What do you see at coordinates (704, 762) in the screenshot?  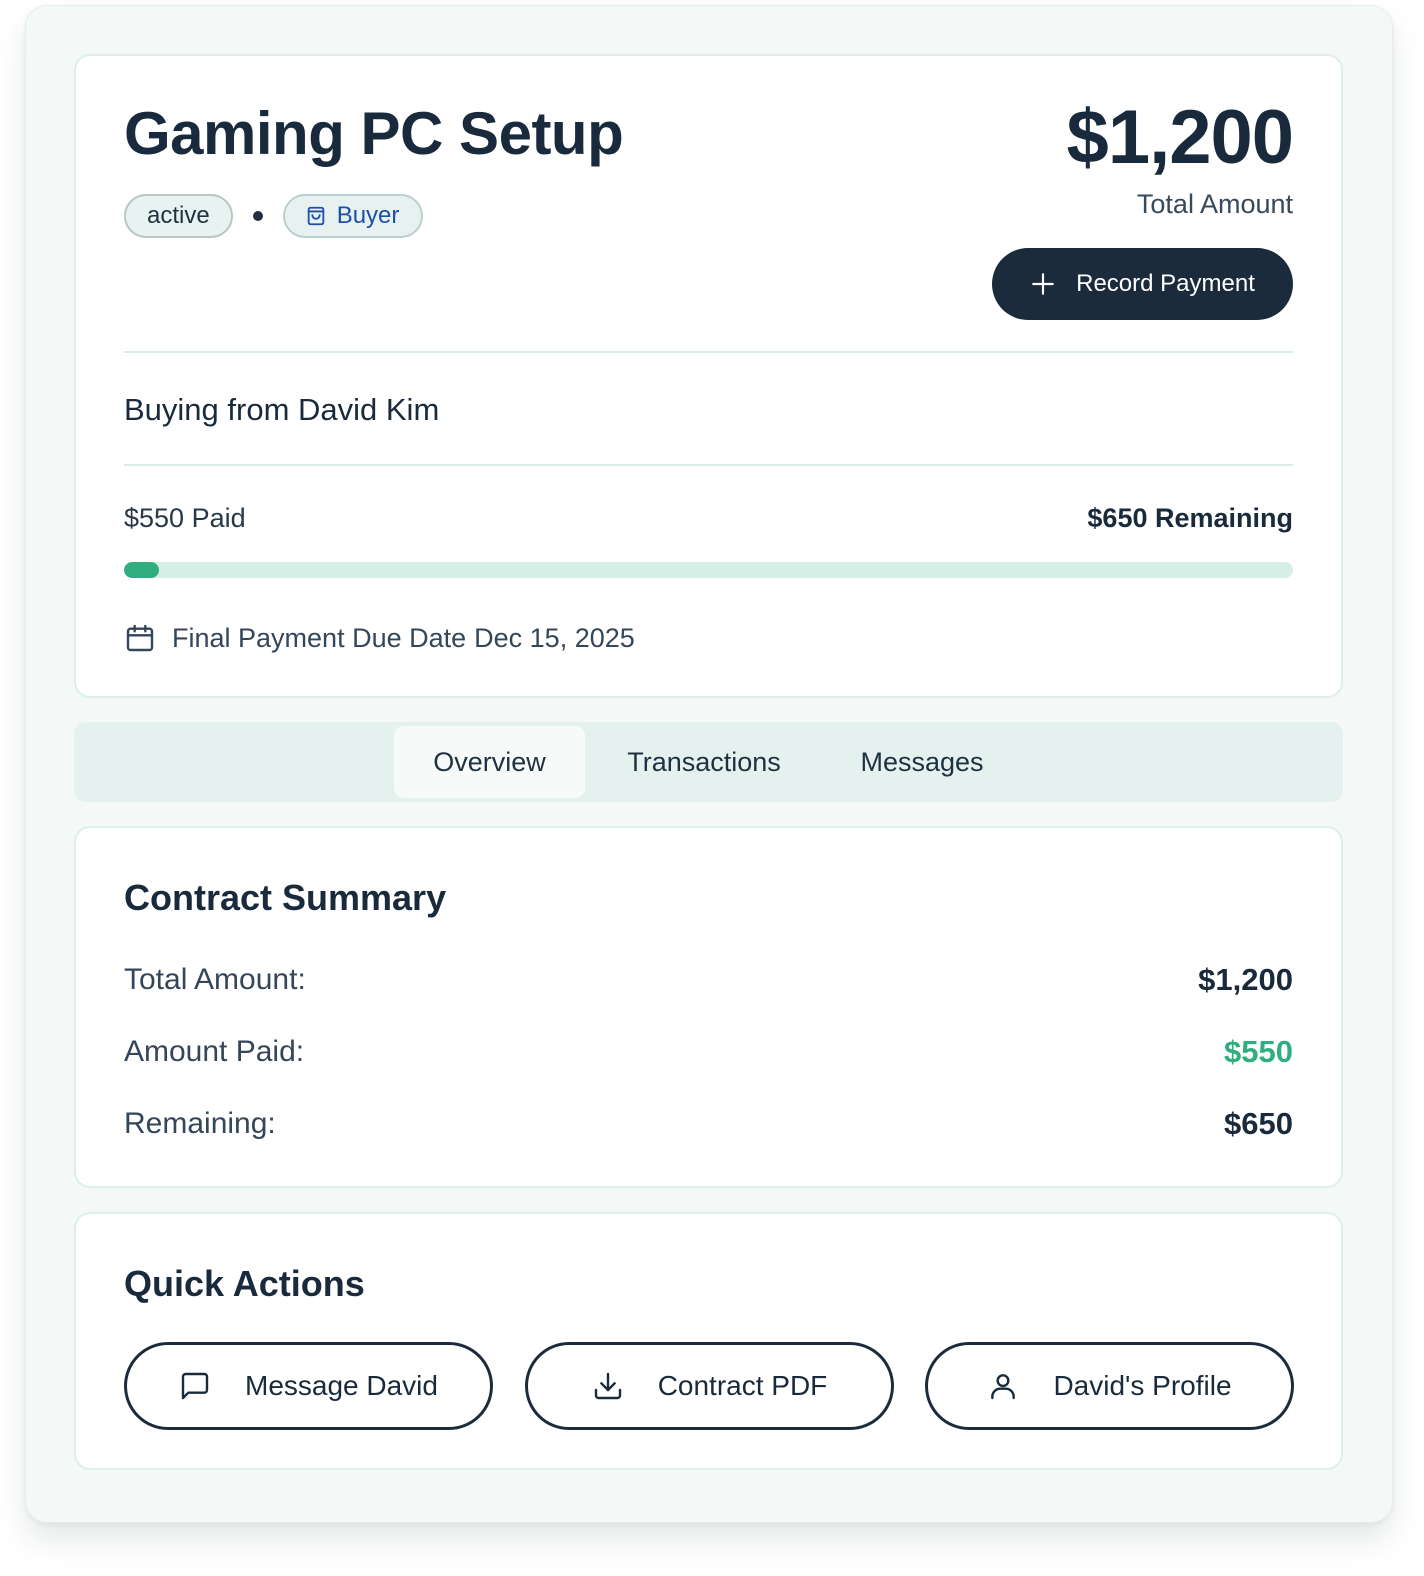 I see `tab-transactions: Transactions` at bounding box center [704, 762].